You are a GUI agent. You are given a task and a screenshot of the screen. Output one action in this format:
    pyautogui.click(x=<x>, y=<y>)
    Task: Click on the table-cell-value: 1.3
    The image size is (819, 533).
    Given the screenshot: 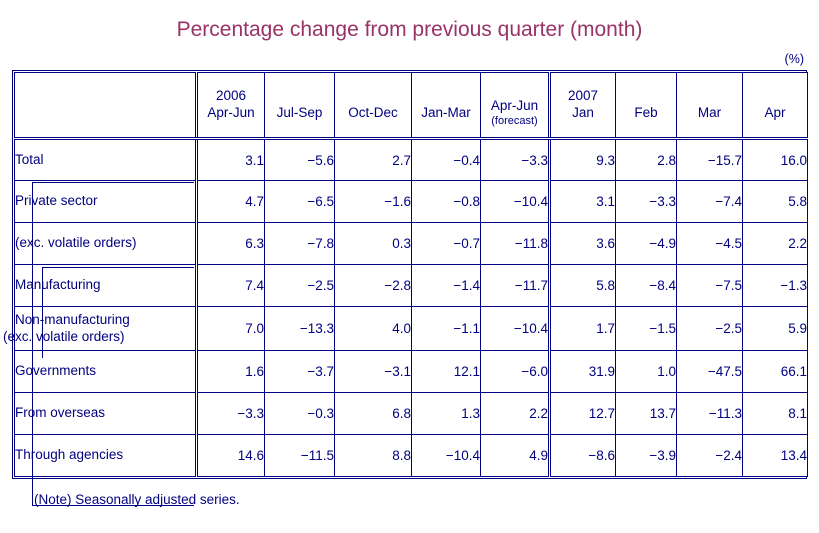 What is the action you would take?
    pyautogui.click(x=446, y=413)
    